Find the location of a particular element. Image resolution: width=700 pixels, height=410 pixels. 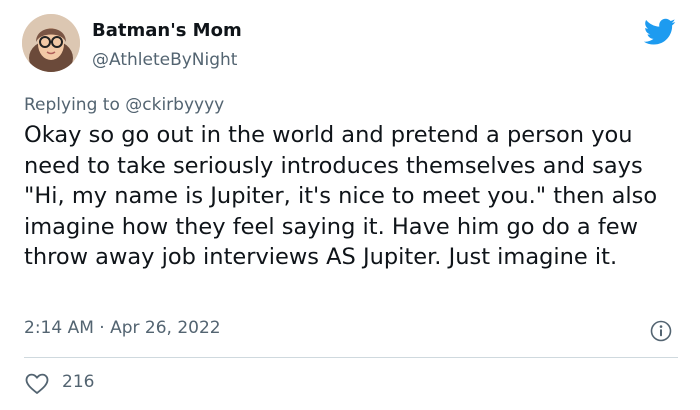

heart-icon is located at coordinates (37, 384).